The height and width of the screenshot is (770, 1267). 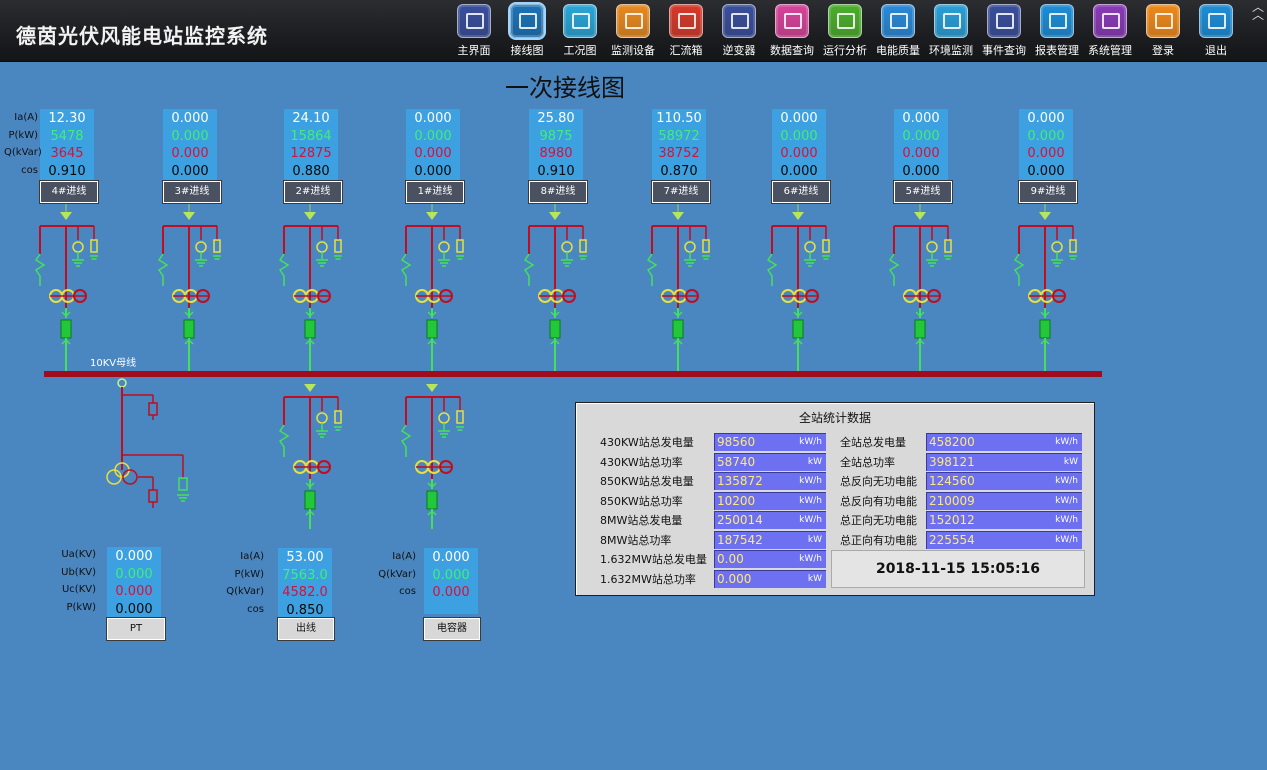 What do you see at coordinates (255, 609) in the screenshot?
I see `outgoing-label-cos: cos` at bounding box center [255, 609].